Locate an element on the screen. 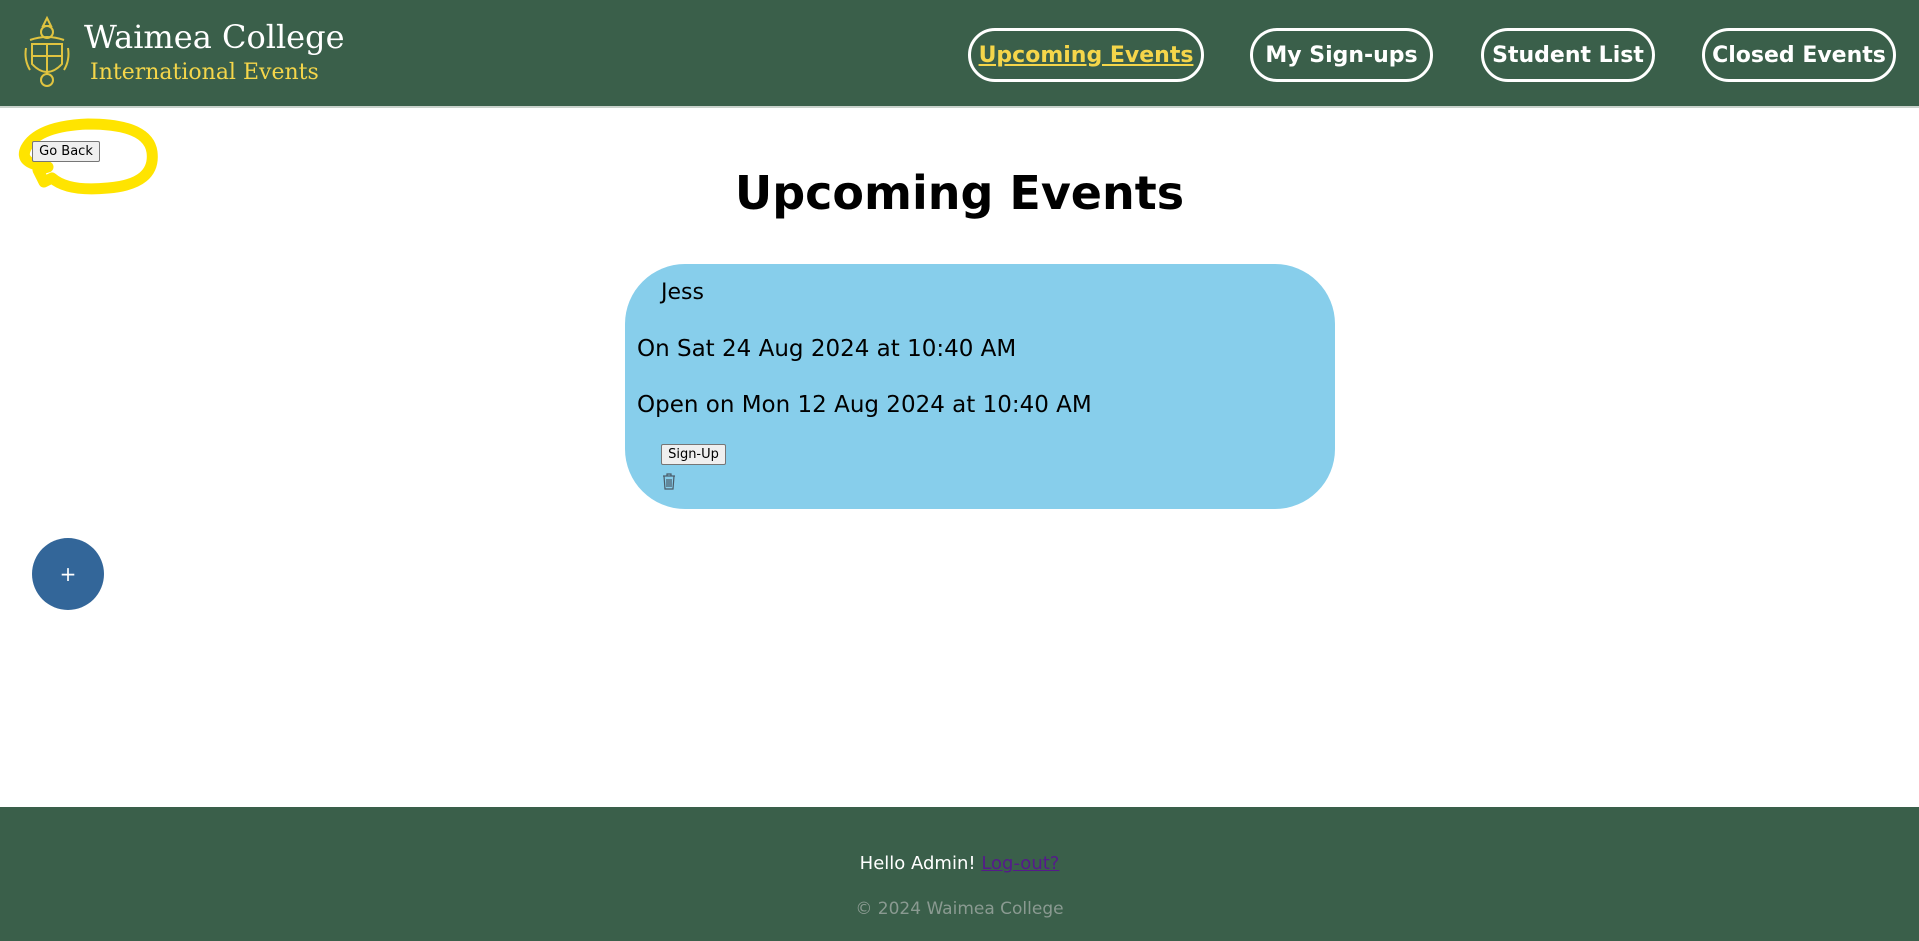 The width and height of the screenshot is (1919, 941). page-title: Upcoming Events is located at coordinates (959, 193).